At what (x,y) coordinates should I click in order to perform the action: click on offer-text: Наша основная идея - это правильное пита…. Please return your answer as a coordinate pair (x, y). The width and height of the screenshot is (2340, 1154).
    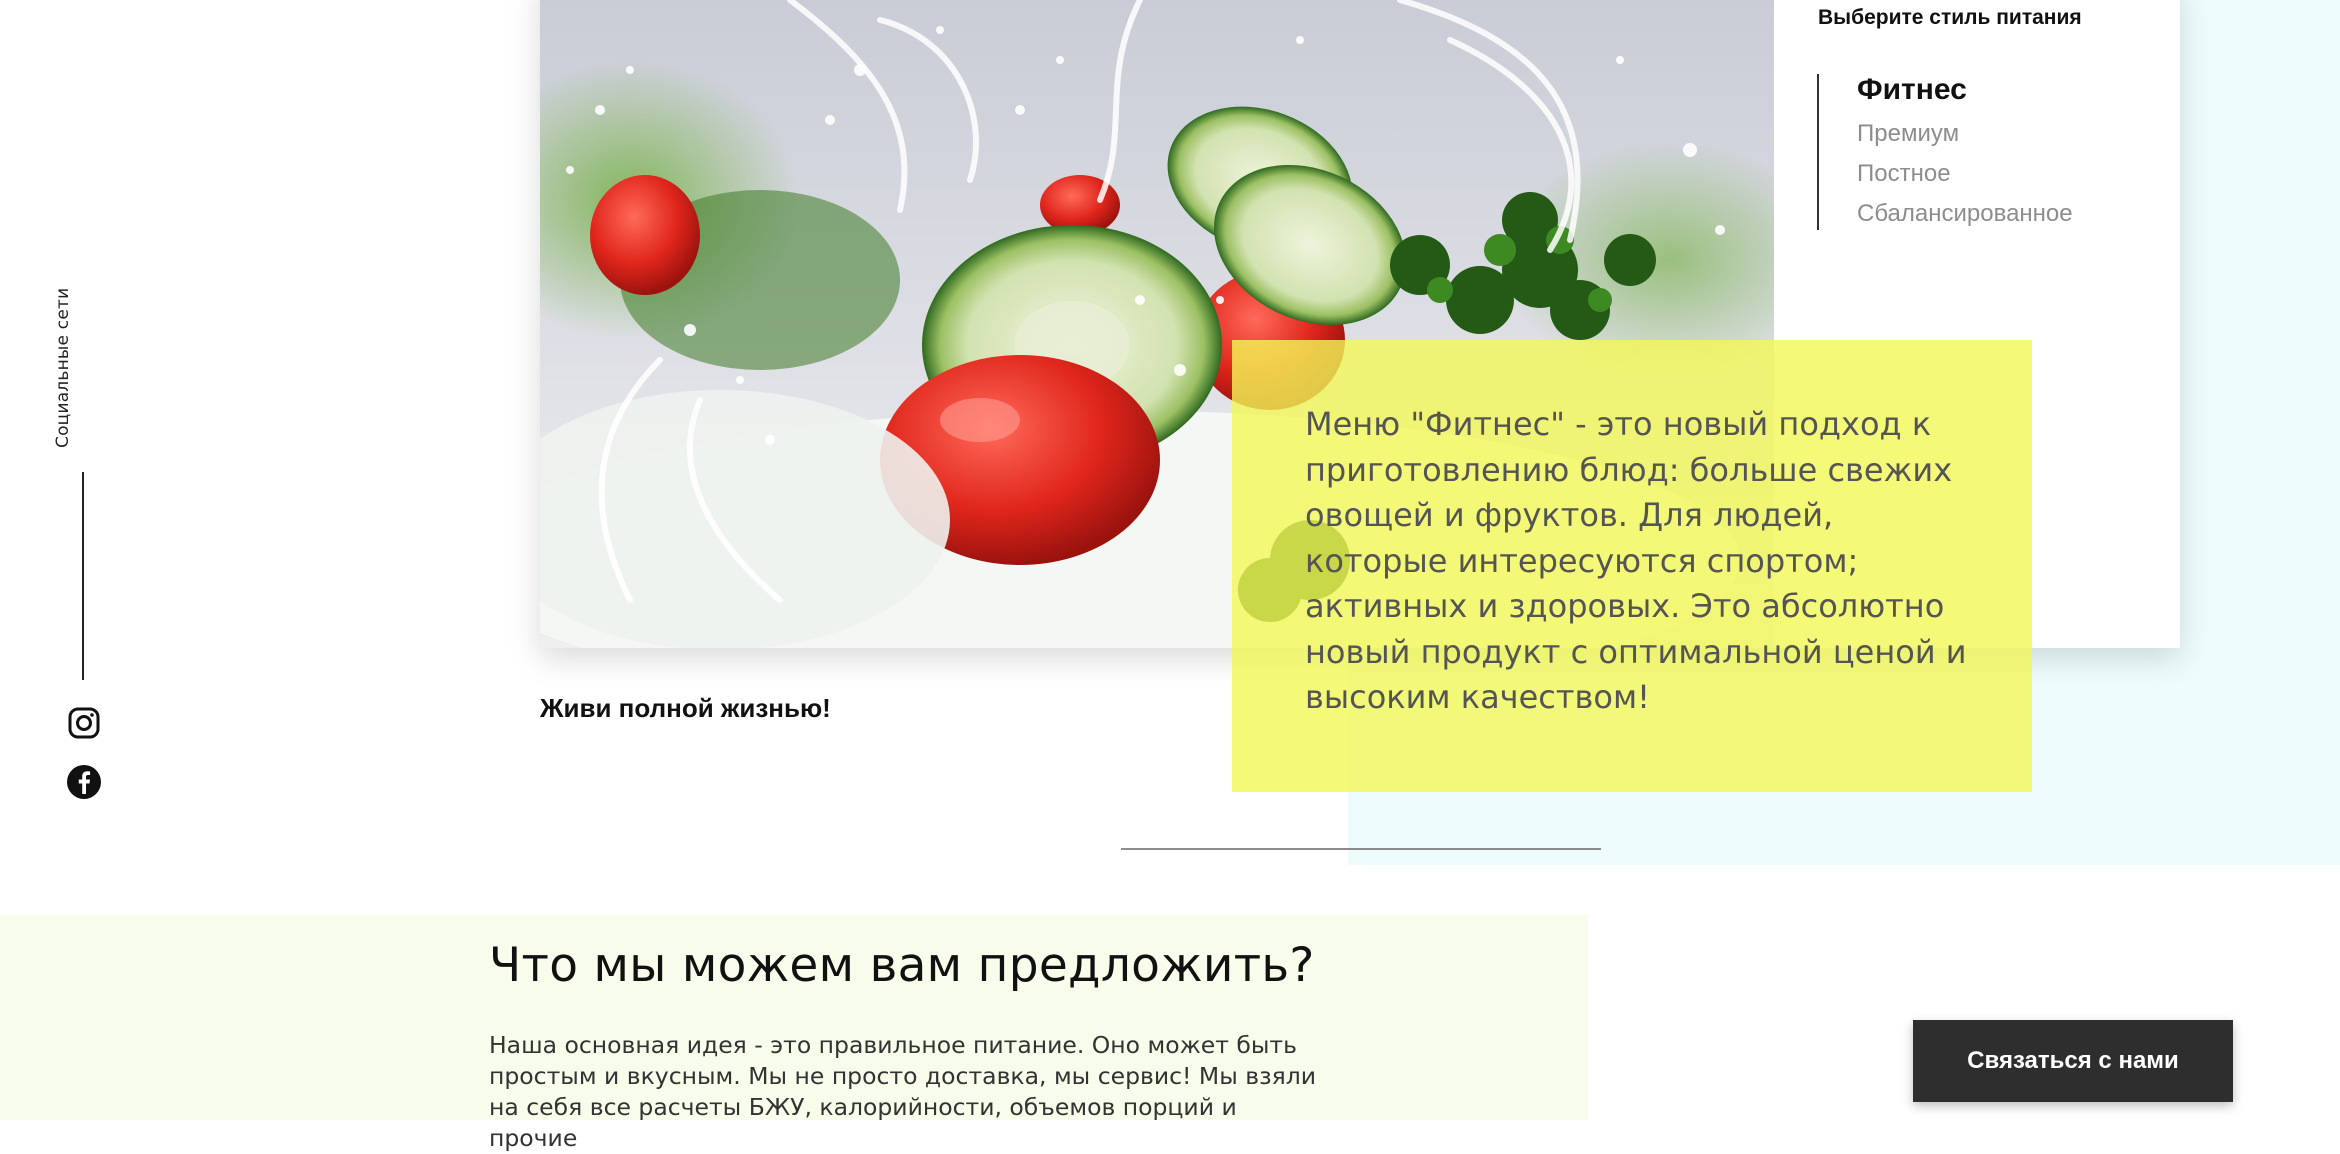
    Looking at the image, I should click on (903, 1091).